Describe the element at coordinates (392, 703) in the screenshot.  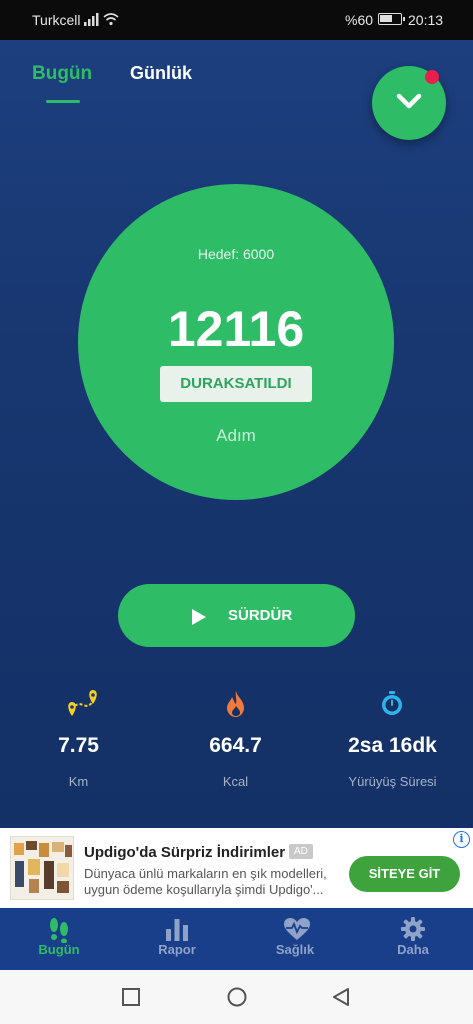
I see `stopwatch-icon` at that location.